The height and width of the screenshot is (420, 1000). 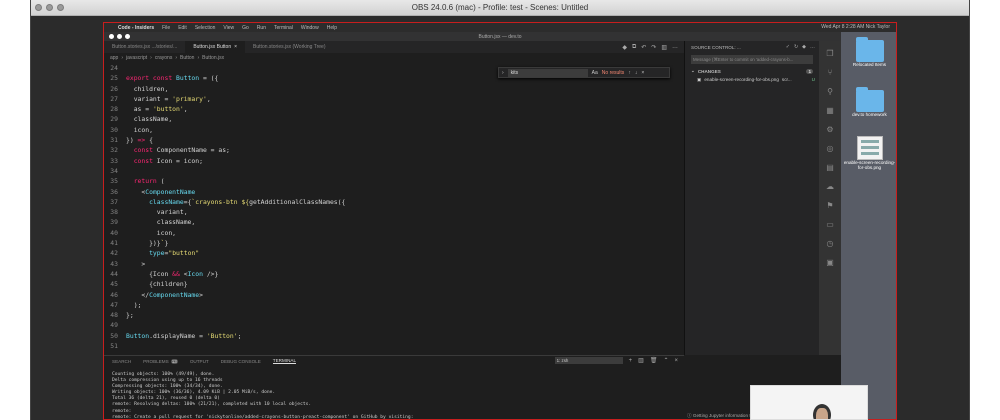 What do you see at coordinates (389, 161) in the screenshot?
I see `code-line: 33 const Icon = icon;` at bounding box center [389, 161].